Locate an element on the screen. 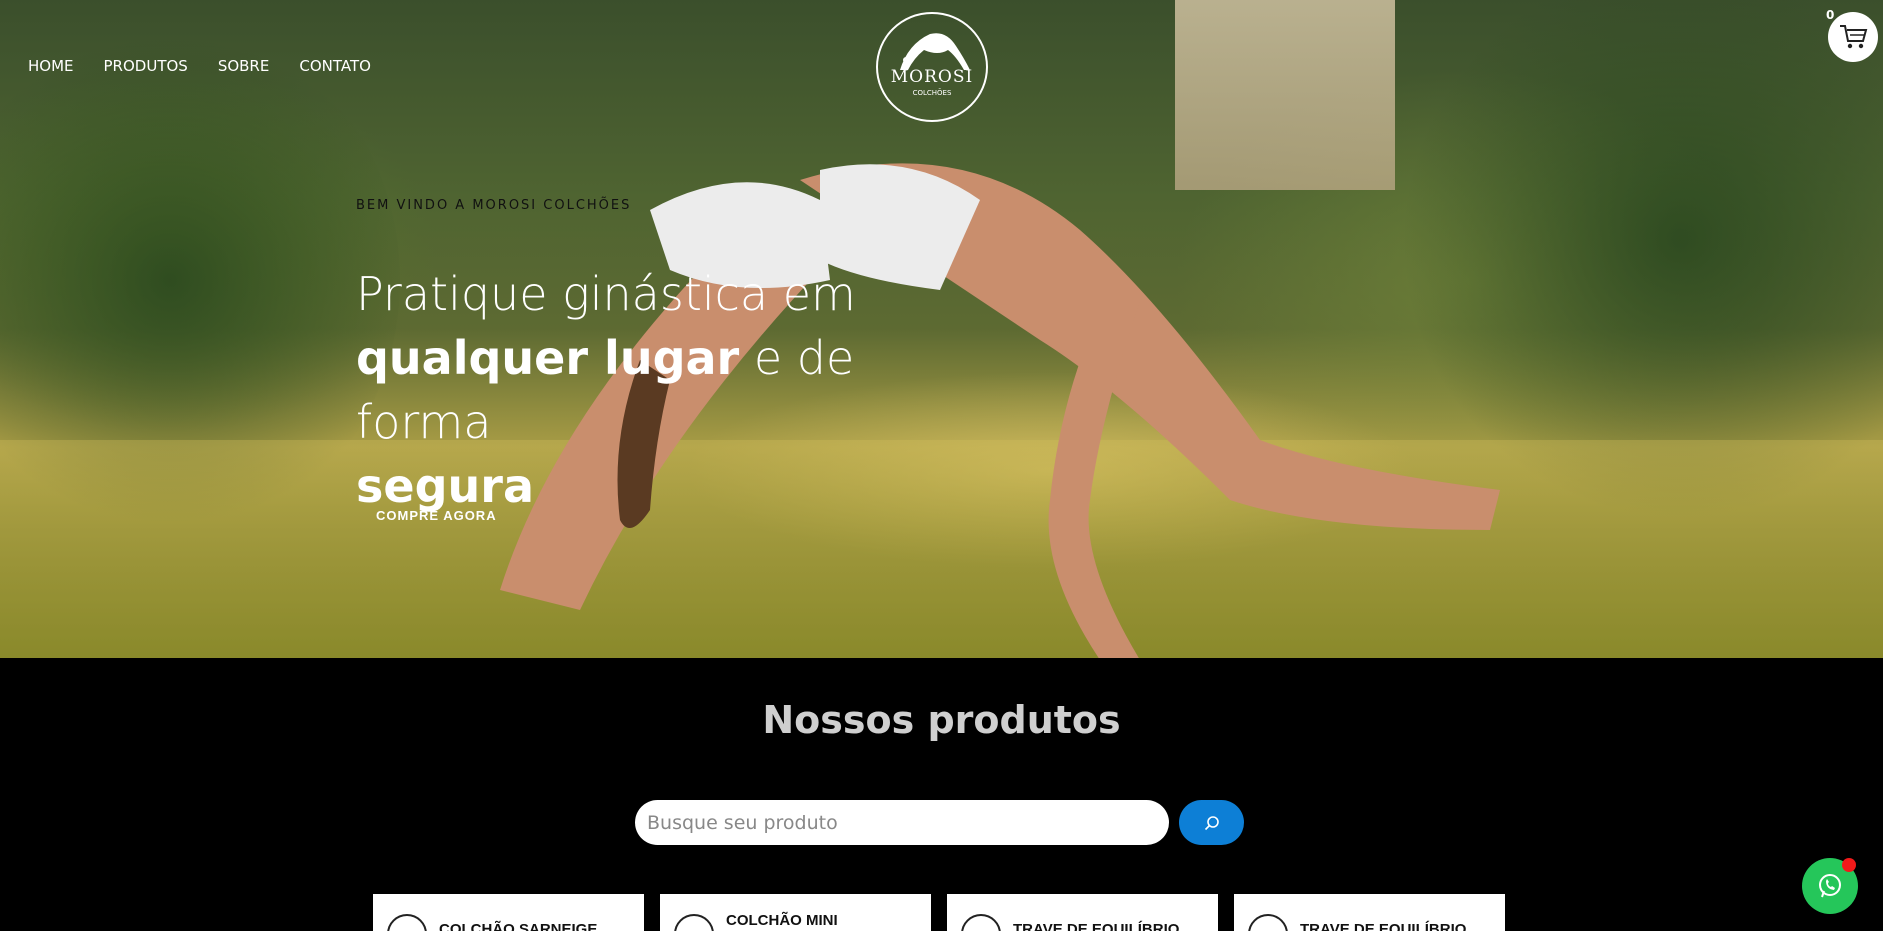  products-section-title: Nossos produtos is located at coordinates (941, 720).